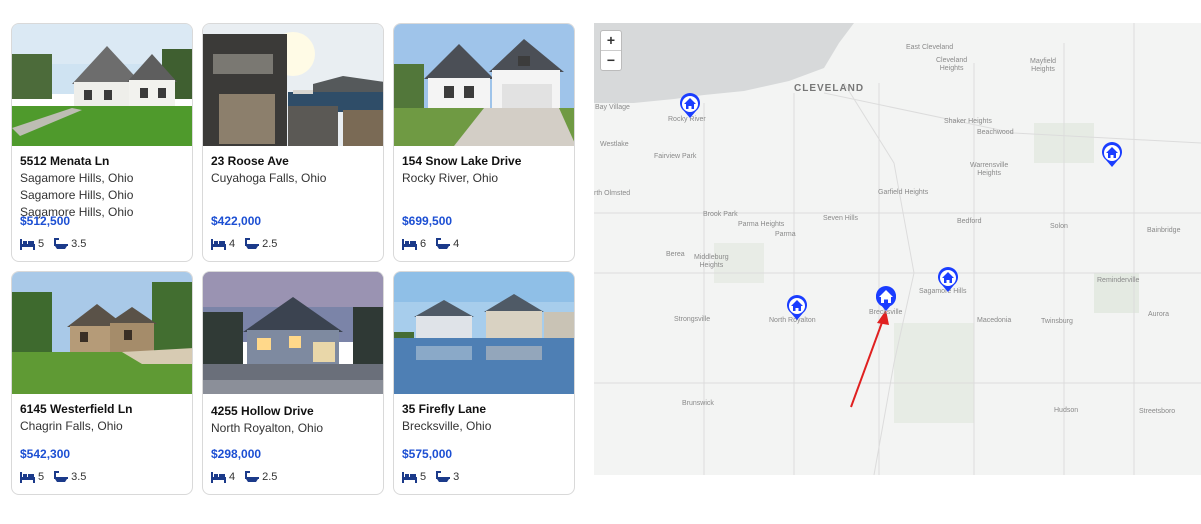  What do you see at coordinates (423, 244) in the screenshot?
I see `bed-count: 6` at bounding box center [423, 244].